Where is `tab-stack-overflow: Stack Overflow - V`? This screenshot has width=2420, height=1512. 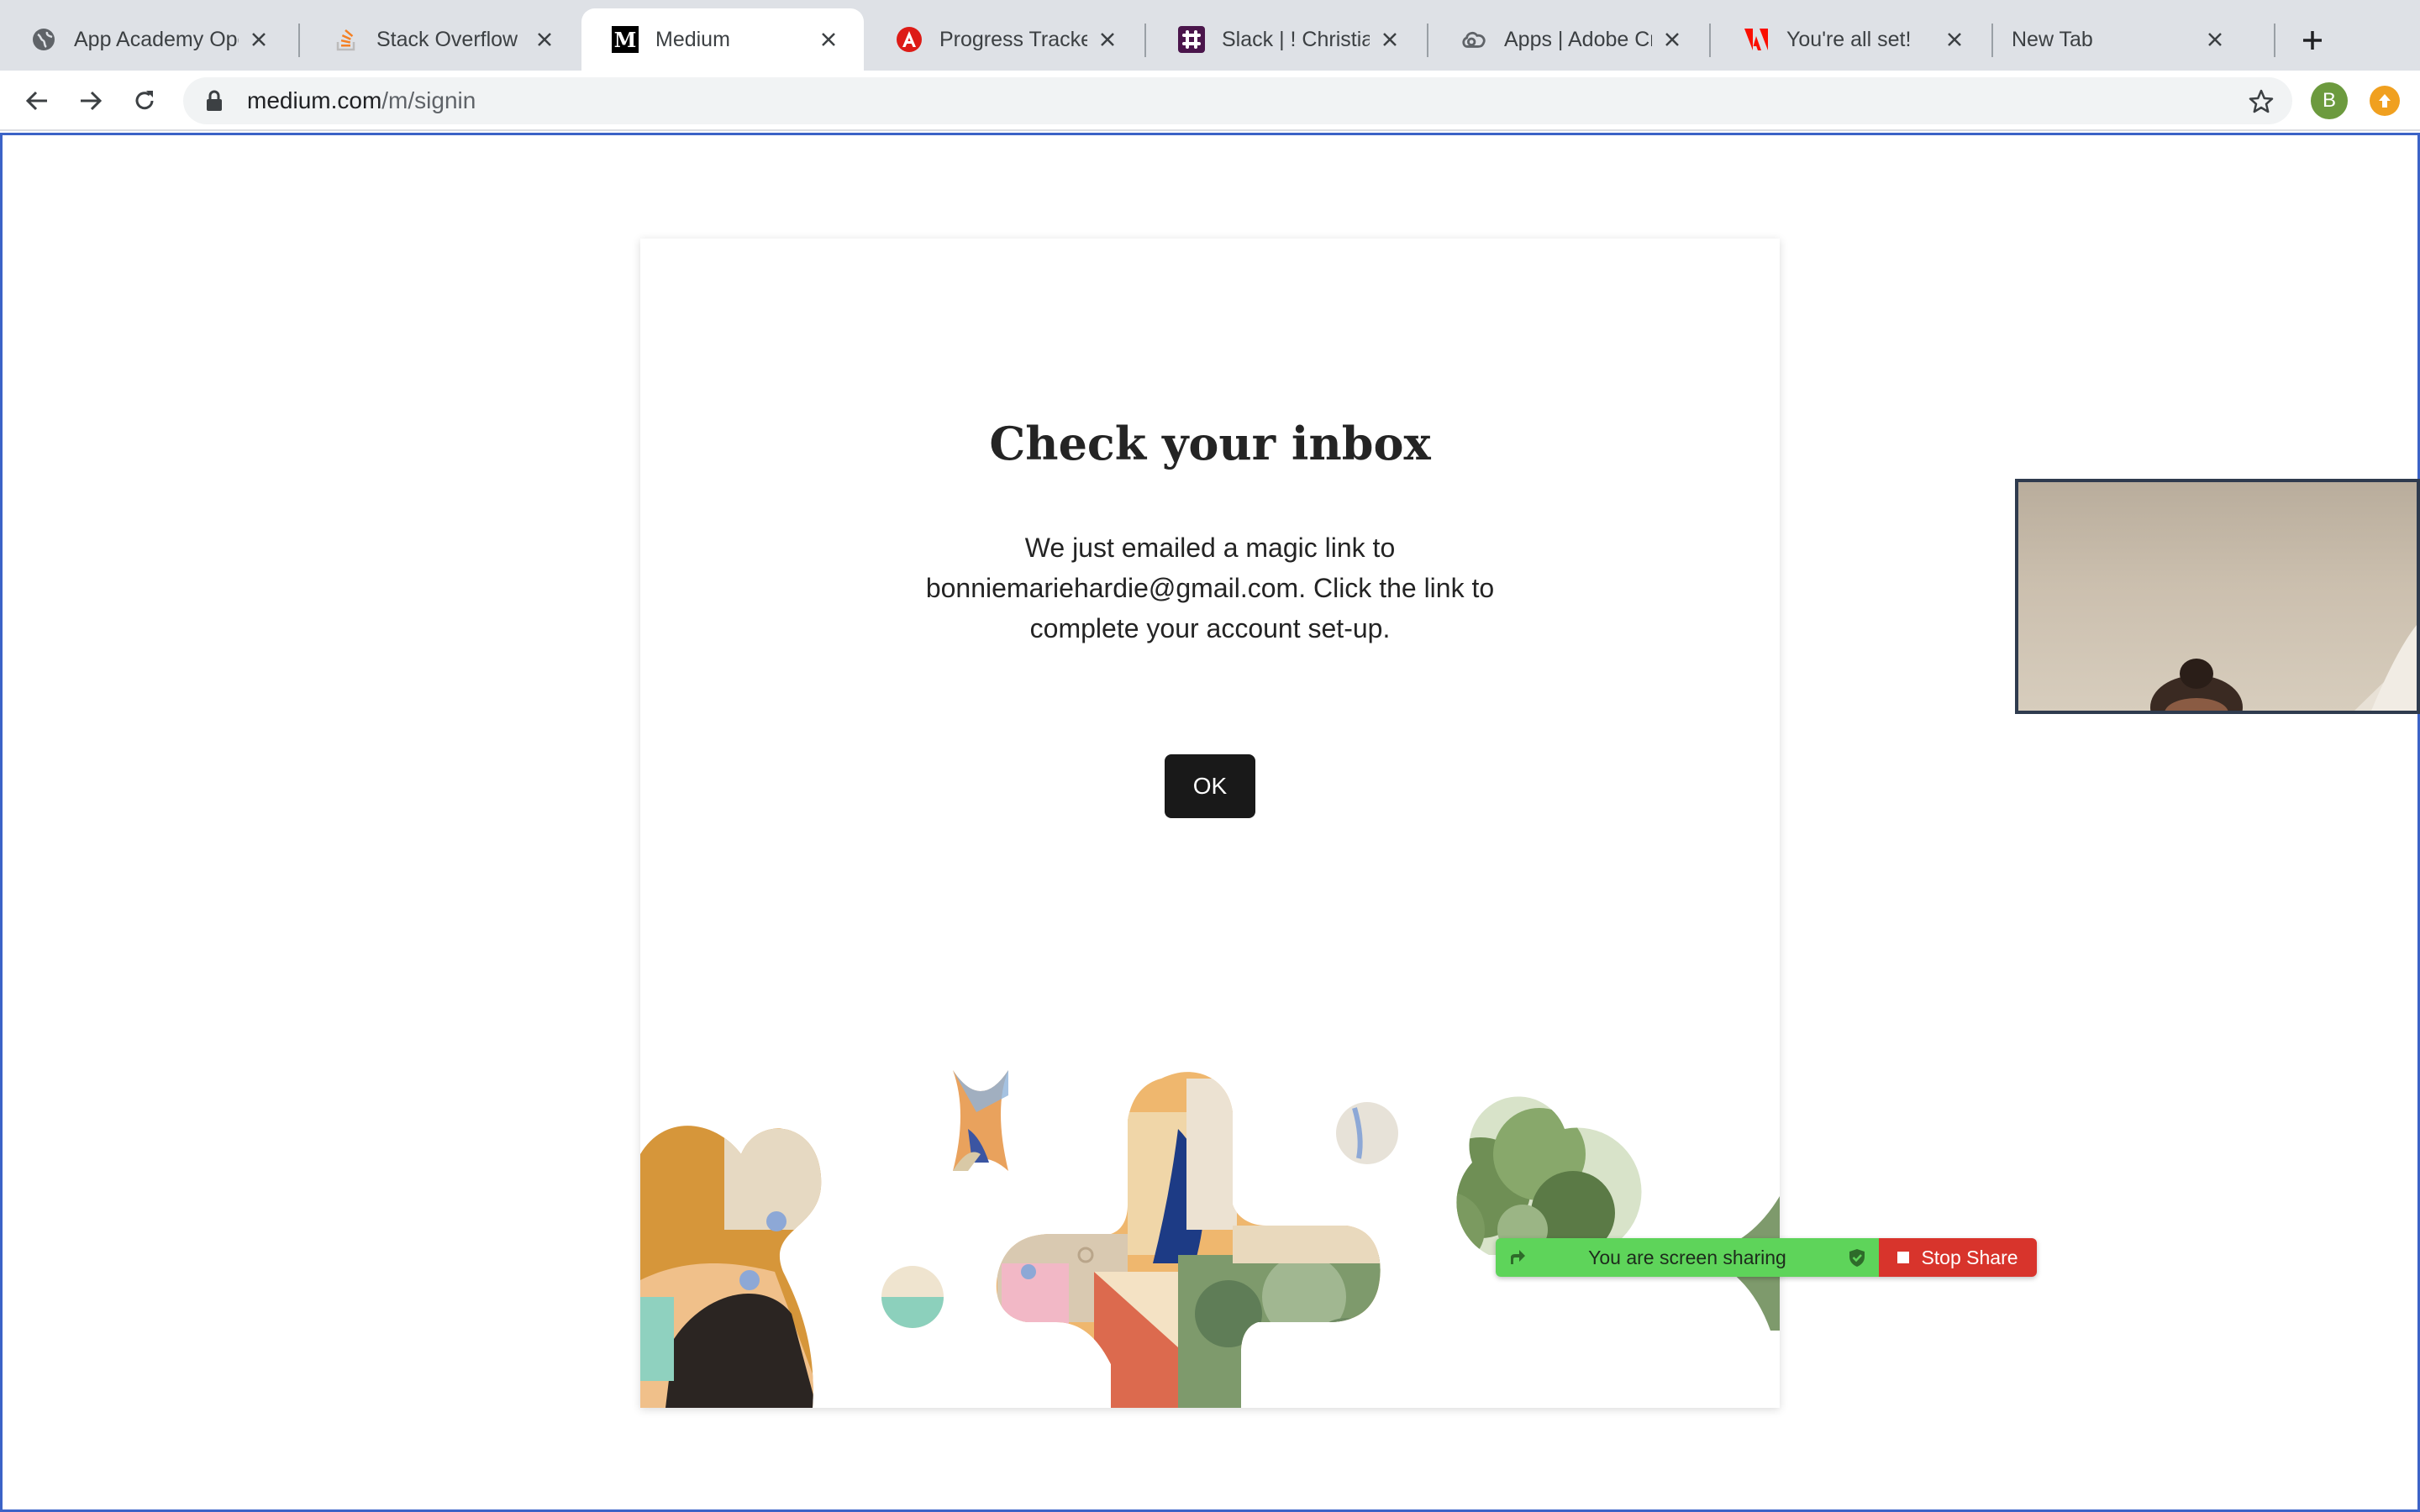 tab-stack-overflow: Stack Overflow - V is located at coordinates (441, 39).